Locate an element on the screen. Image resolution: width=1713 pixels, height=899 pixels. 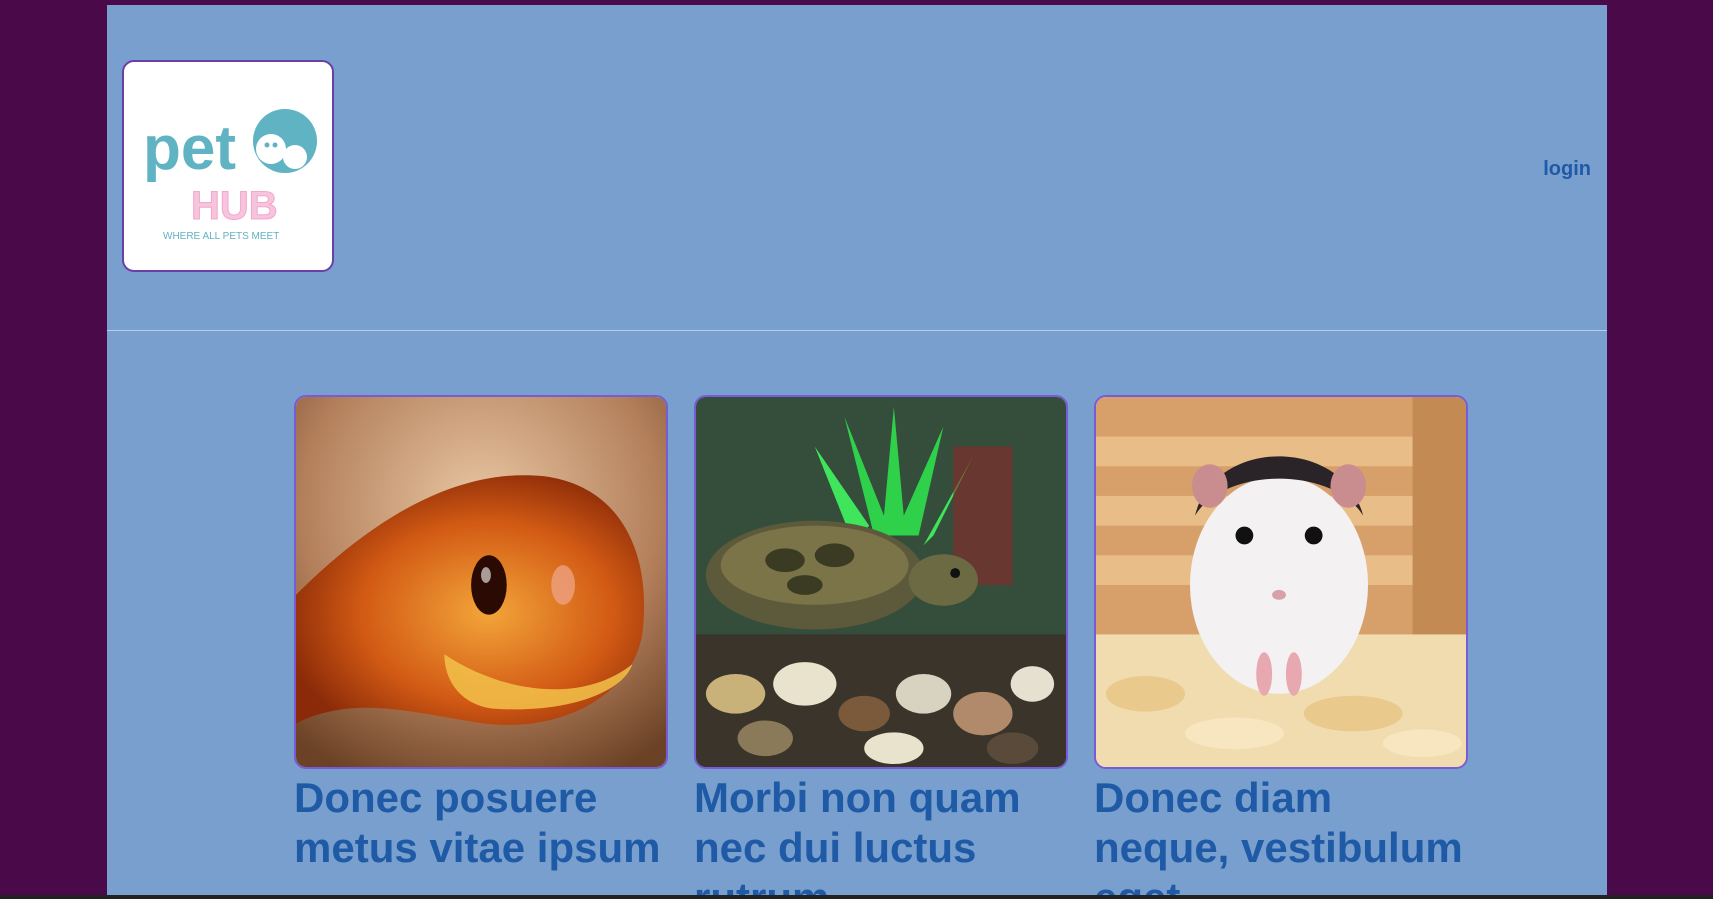
login-link: login is located at coordinates (1567, 169).